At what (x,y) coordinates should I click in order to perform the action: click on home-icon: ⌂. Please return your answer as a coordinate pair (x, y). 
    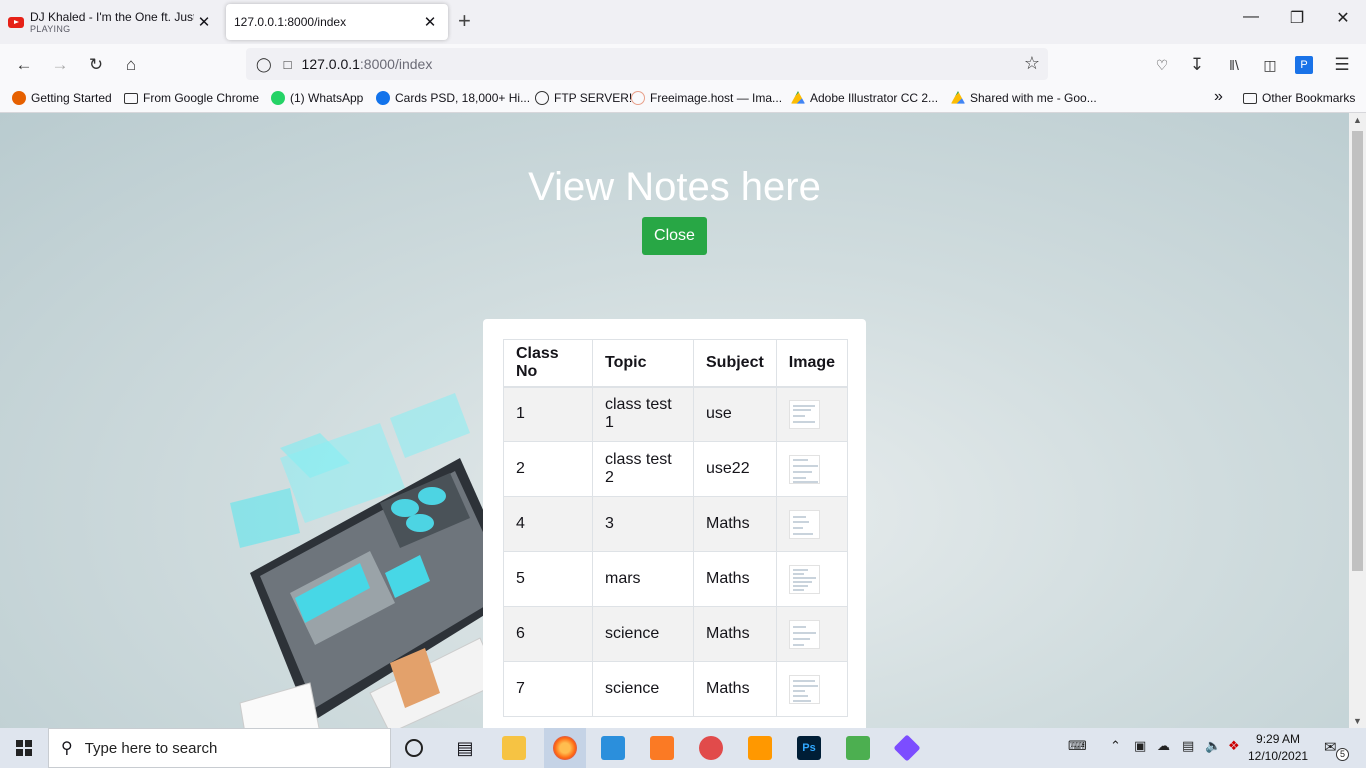
    Looking at the image, I should click on (131, 65).